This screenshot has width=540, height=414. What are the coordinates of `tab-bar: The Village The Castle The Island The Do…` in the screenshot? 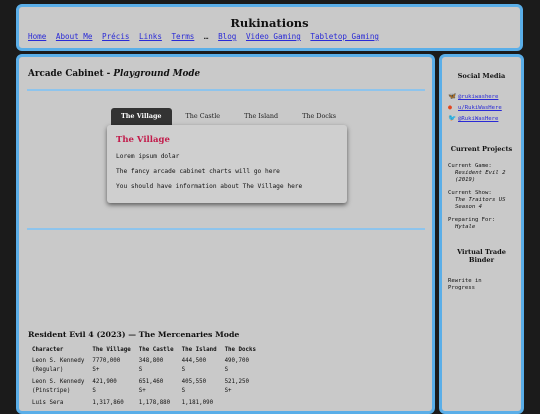 It's located at (230, 116).